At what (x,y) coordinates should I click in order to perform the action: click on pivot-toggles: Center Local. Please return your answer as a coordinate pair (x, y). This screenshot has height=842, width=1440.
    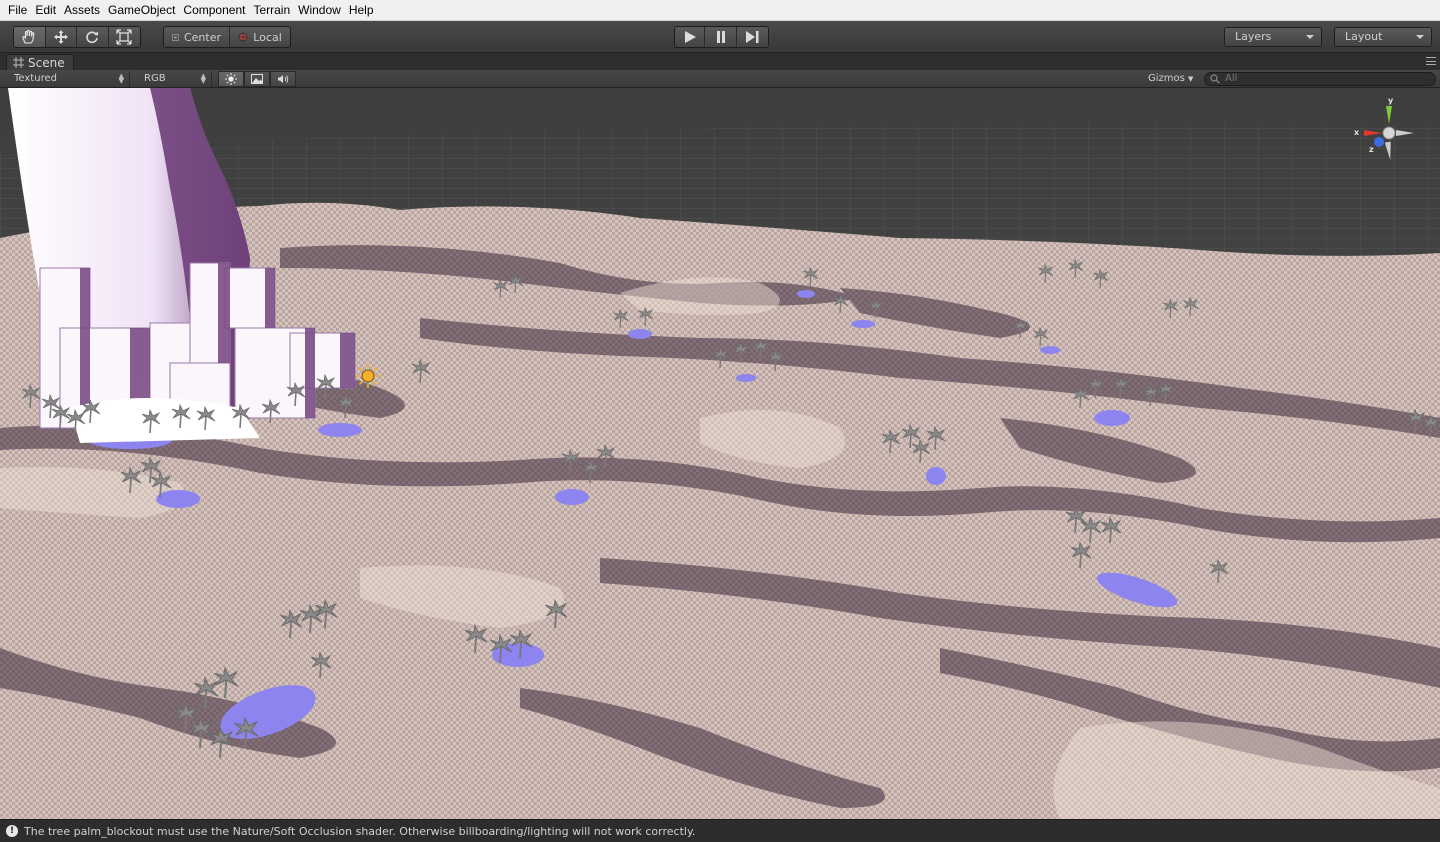
    Looking at the image, I should click on (227, 37).